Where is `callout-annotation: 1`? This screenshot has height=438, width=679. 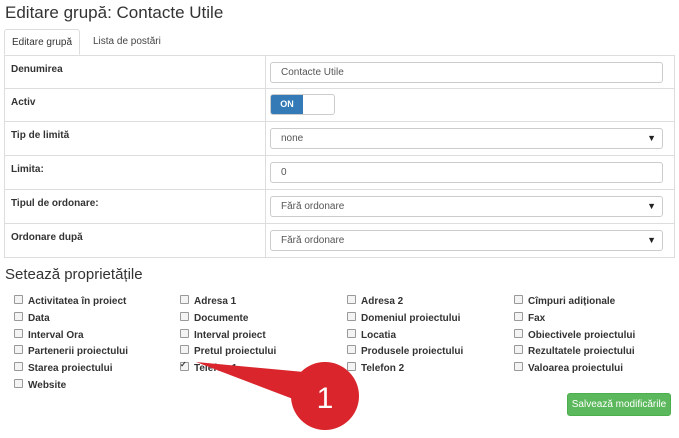
callout-annotation: 1 is located at coordinates (277, 396).